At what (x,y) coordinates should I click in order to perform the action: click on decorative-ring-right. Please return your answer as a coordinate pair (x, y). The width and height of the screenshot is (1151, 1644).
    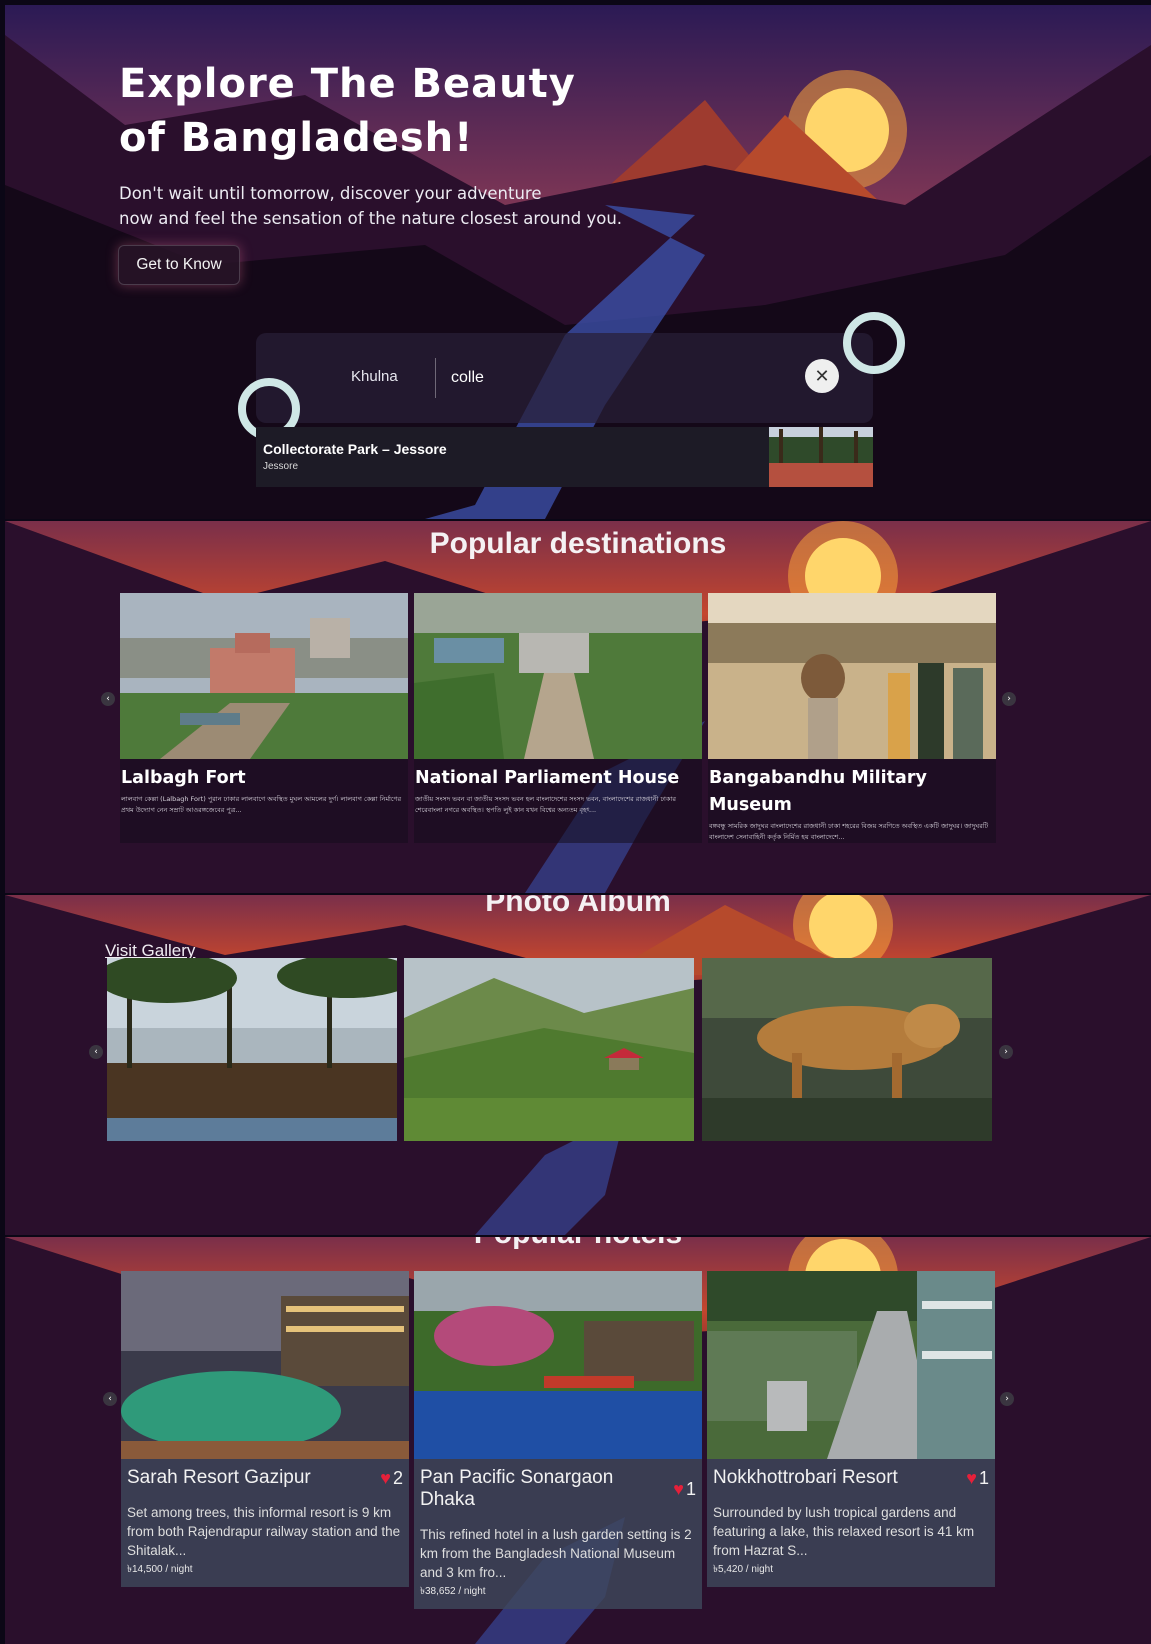
    Looking at the image, I should click on (874, 343).